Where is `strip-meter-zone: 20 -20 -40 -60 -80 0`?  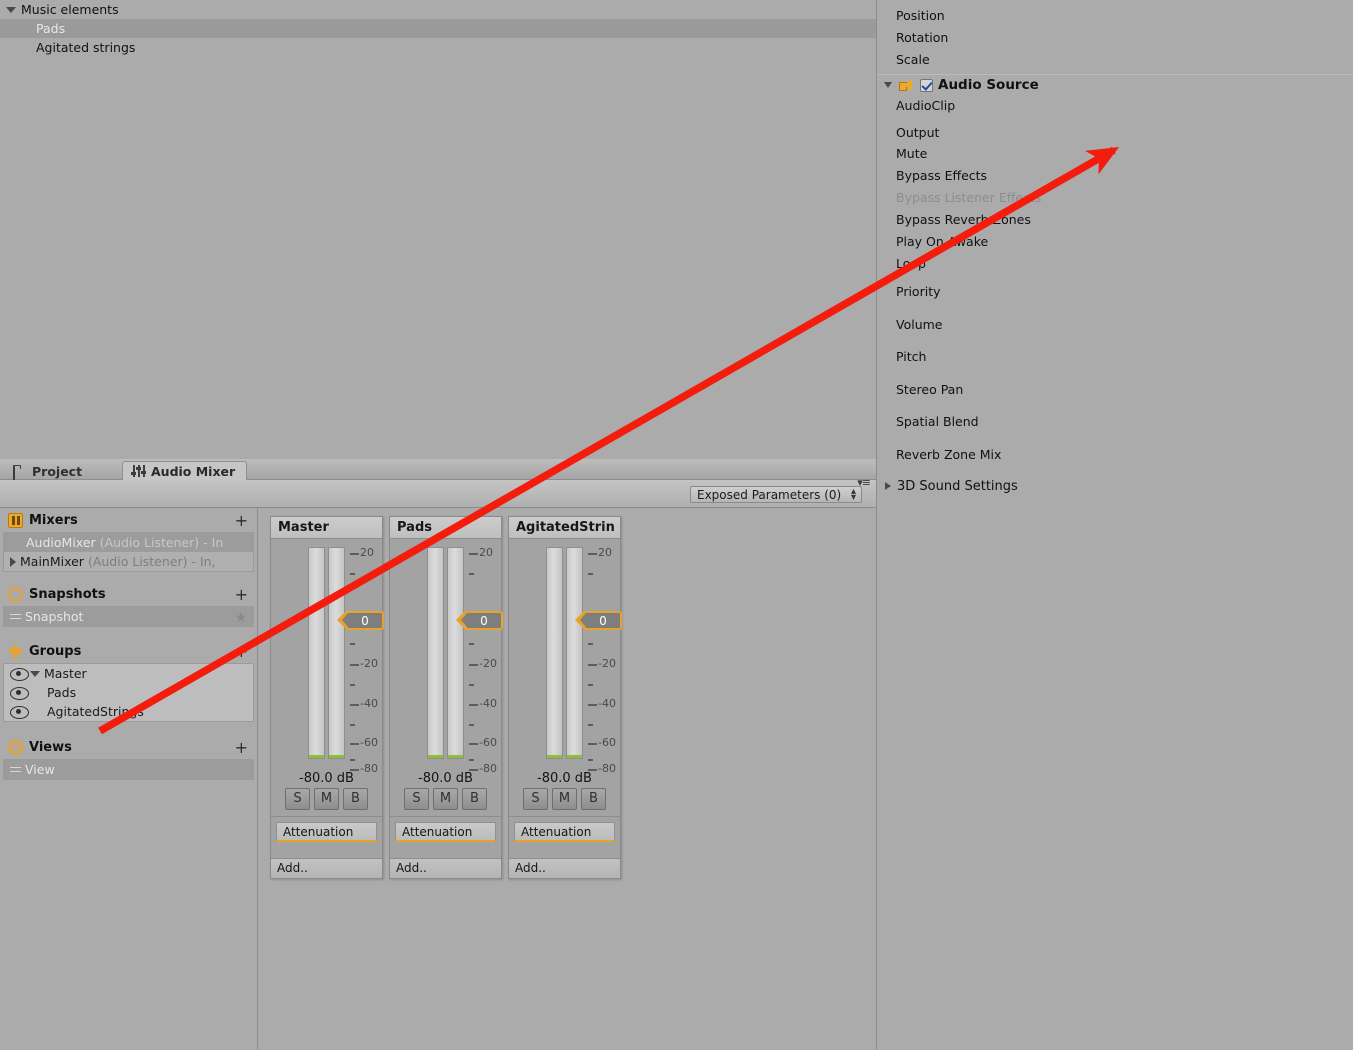
strip-meter-zone: 20 -20 -40 -60 -80 0 is located at coordinates (327, 657).